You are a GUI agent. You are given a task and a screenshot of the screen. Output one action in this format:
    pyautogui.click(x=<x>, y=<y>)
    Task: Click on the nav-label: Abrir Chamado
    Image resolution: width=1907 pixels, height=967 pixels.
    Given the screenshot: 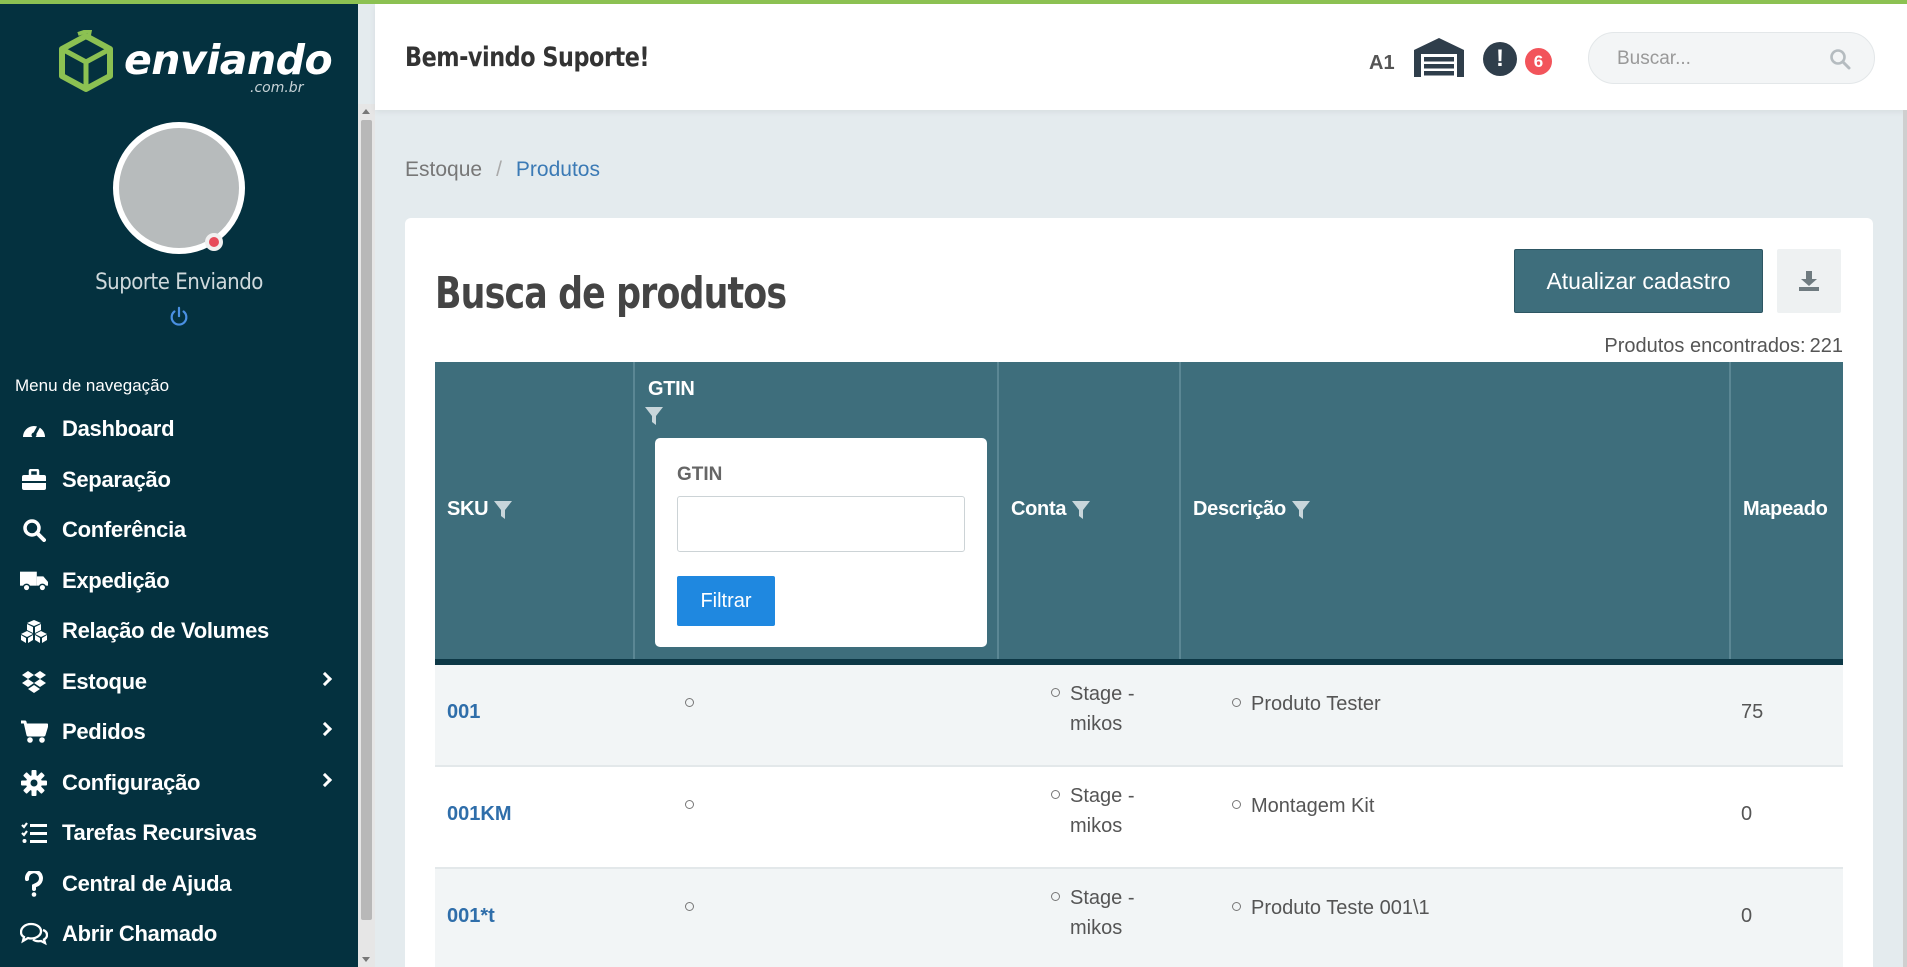 What is the action you would take?
    pyautogui.click(x=140, y=934)
    